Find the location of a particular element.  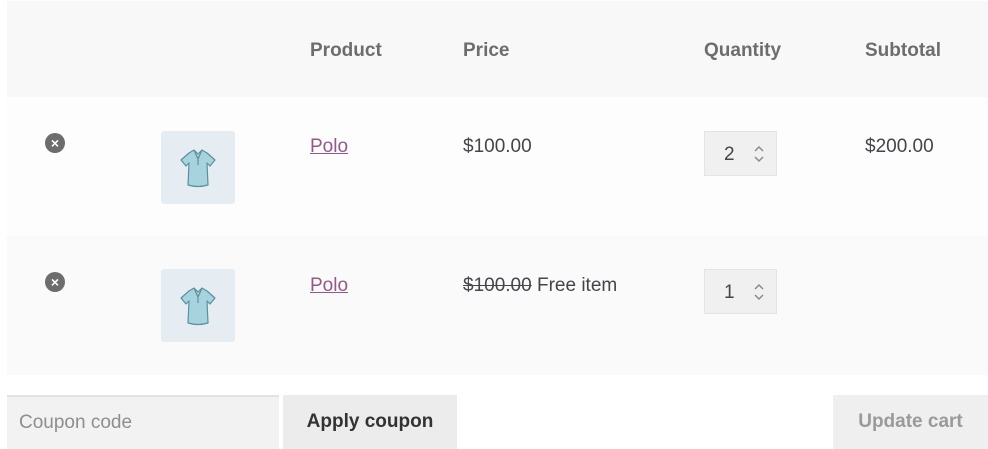

original-price: $100.00 is located at coordinates (497, 285).